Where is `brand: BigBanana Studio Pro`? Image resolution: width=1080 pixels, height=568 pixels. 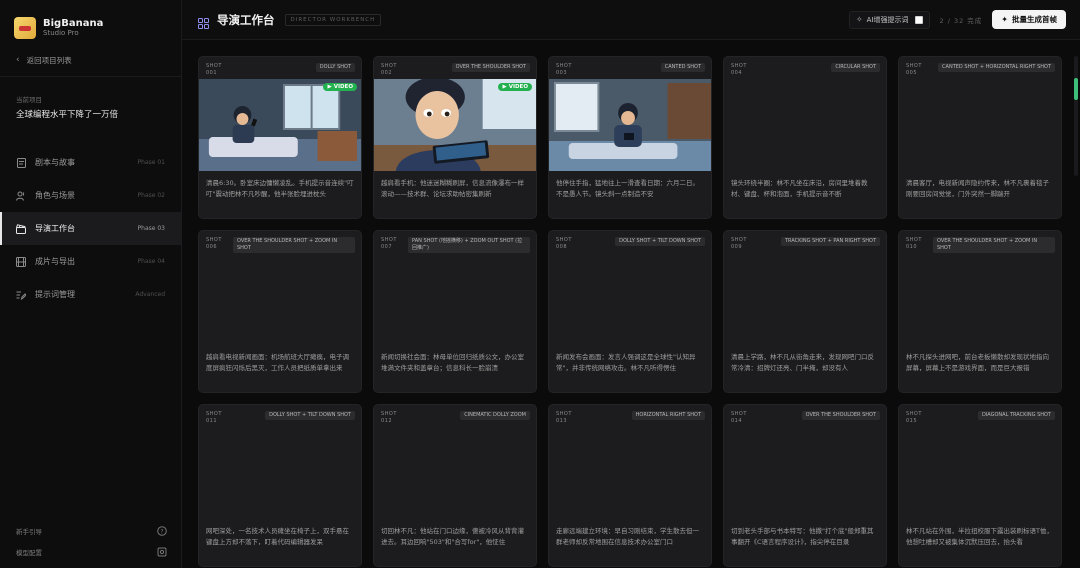
brand: BigBanana Studio Pro is located at coordinates (90, 20).